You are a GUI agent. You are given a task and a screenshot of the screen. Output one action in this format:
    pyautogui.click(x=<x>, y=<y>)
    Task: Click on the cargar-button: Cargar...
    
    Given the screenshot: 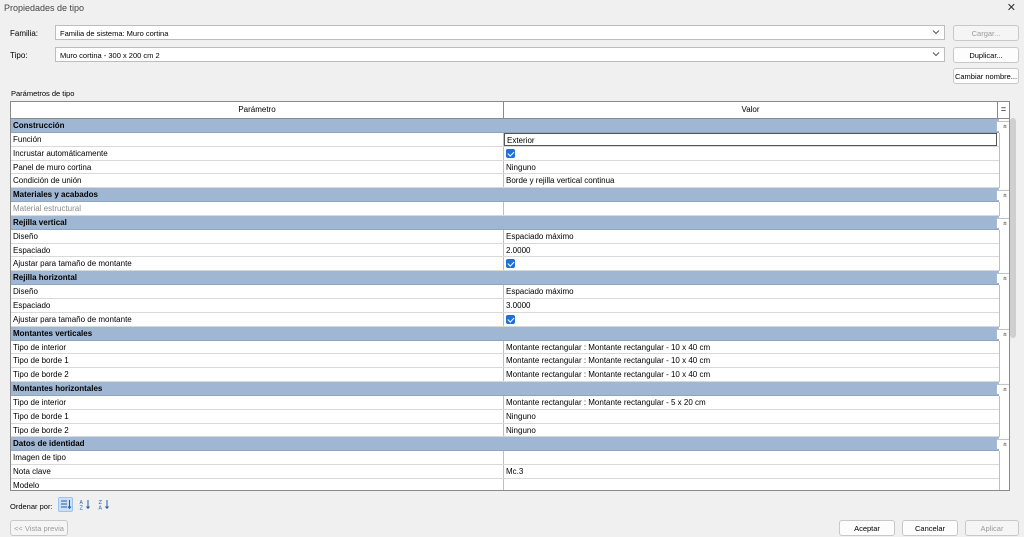 What is the action you would take?
    pyautogui.click(x=986, y=33)
    